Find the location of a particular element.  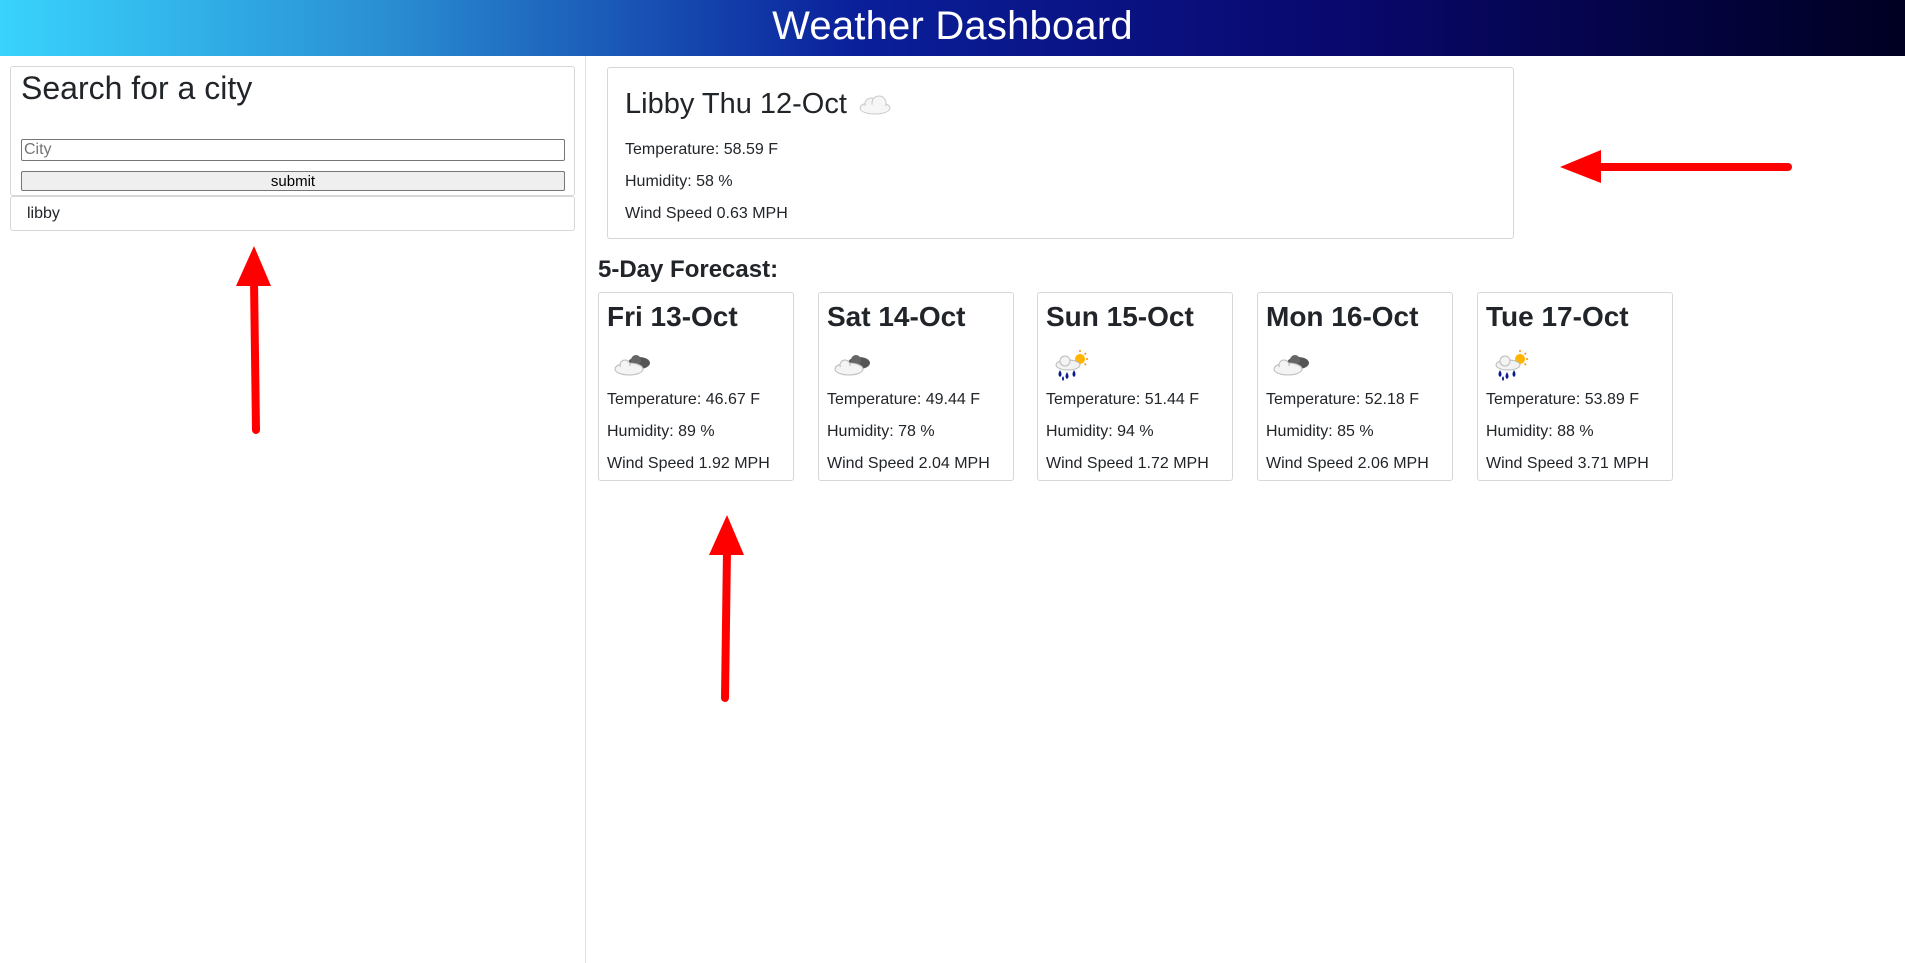

forecast-humidity: Humidity: 78 % is located at coordinates (881, 431).